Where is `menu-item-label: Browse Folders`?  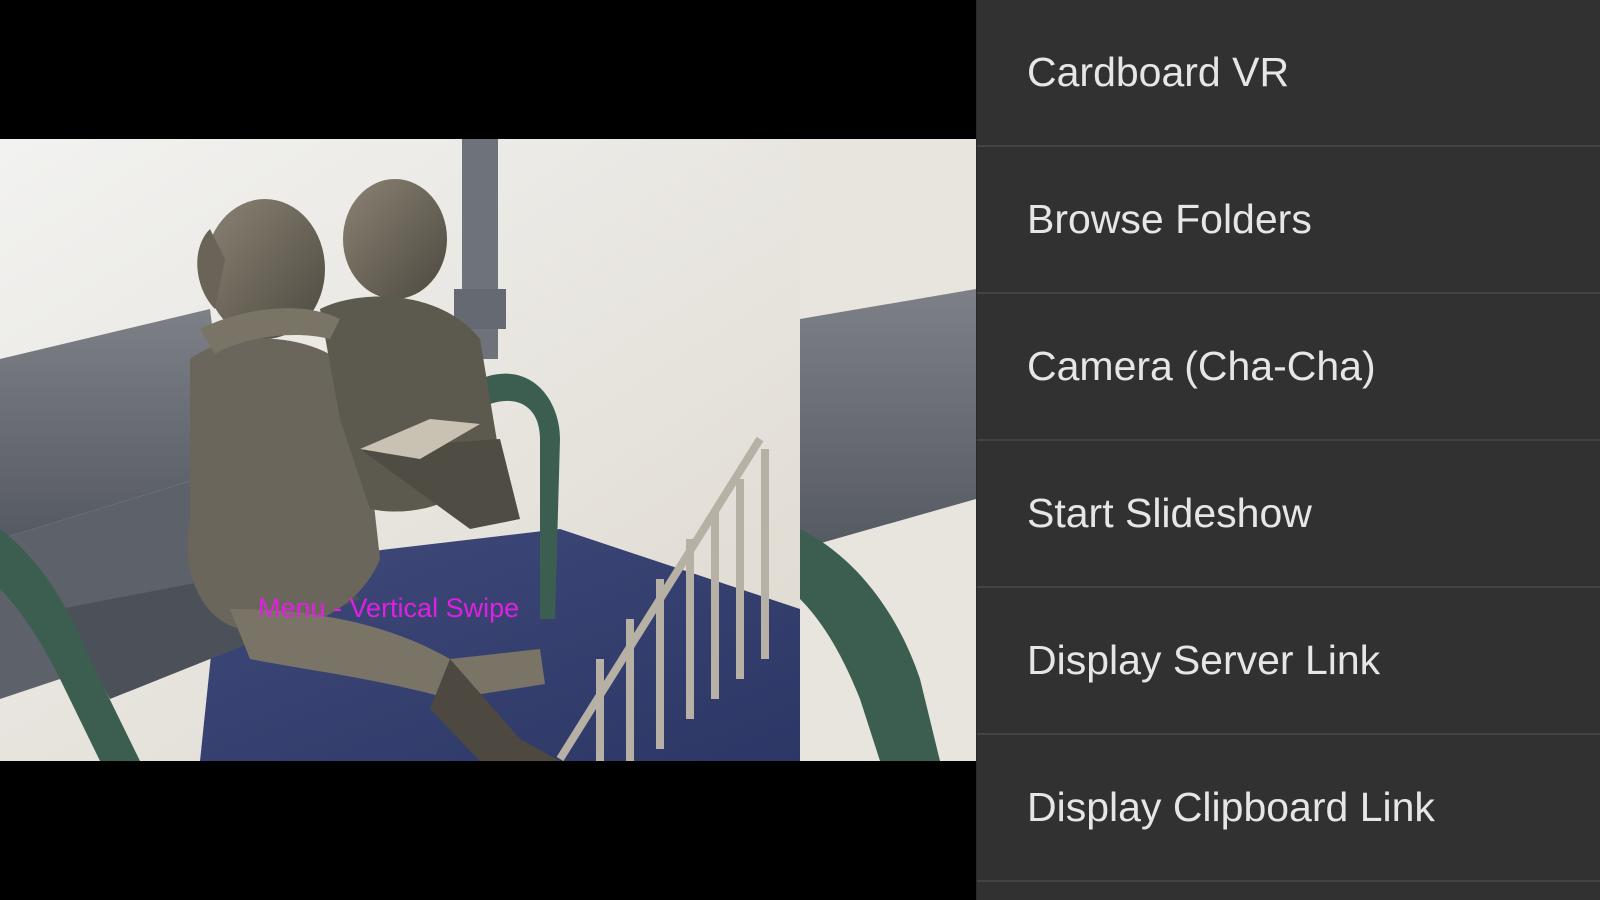
menu-item-label: Browse Folders is located at coordinates (1169, 219).